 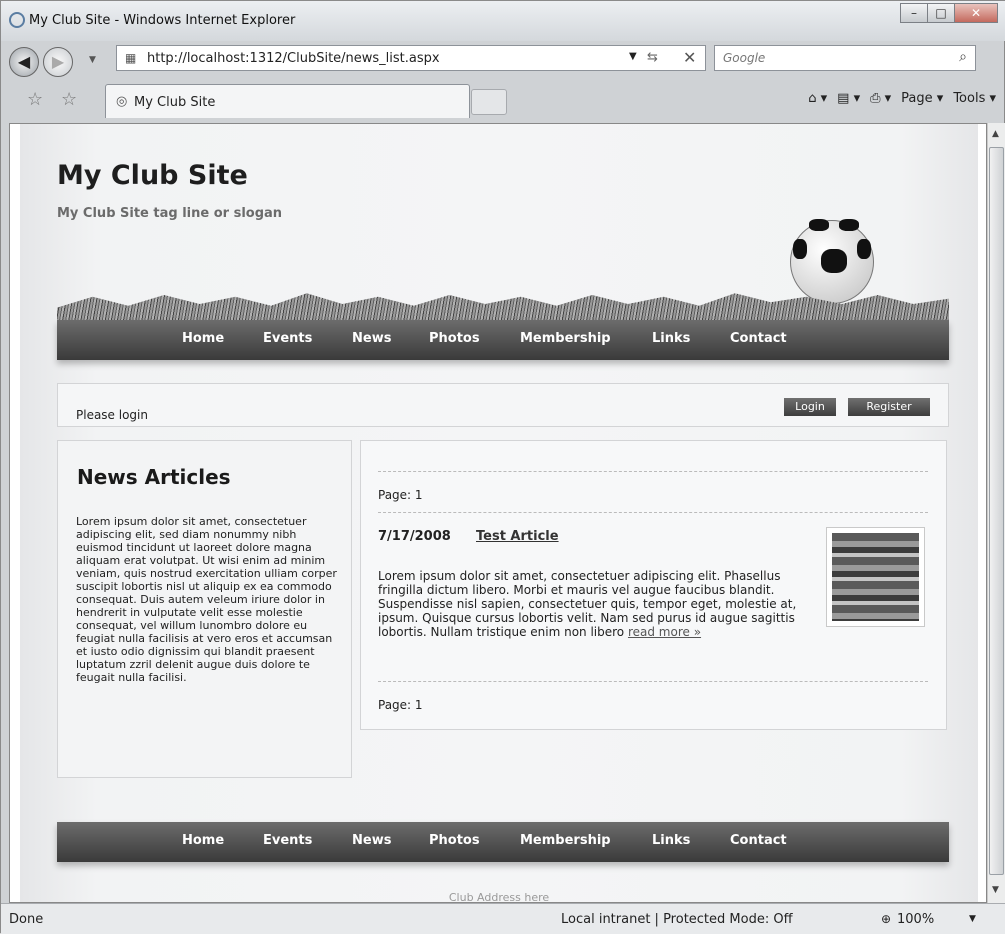 What do you see at coordinates (24, 62) in the screenshot?
I see `back-button: ◀` at bounding box center [24, 62].